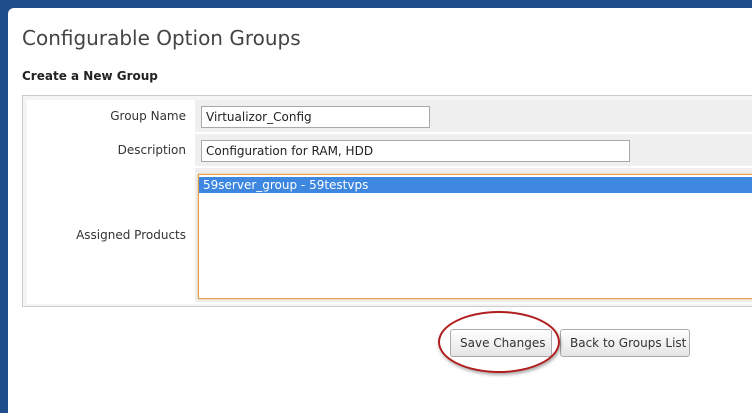  Describe the element at coordinates (90, 76) in the screenshot. I see `section-title: Create a New Group` at that location.